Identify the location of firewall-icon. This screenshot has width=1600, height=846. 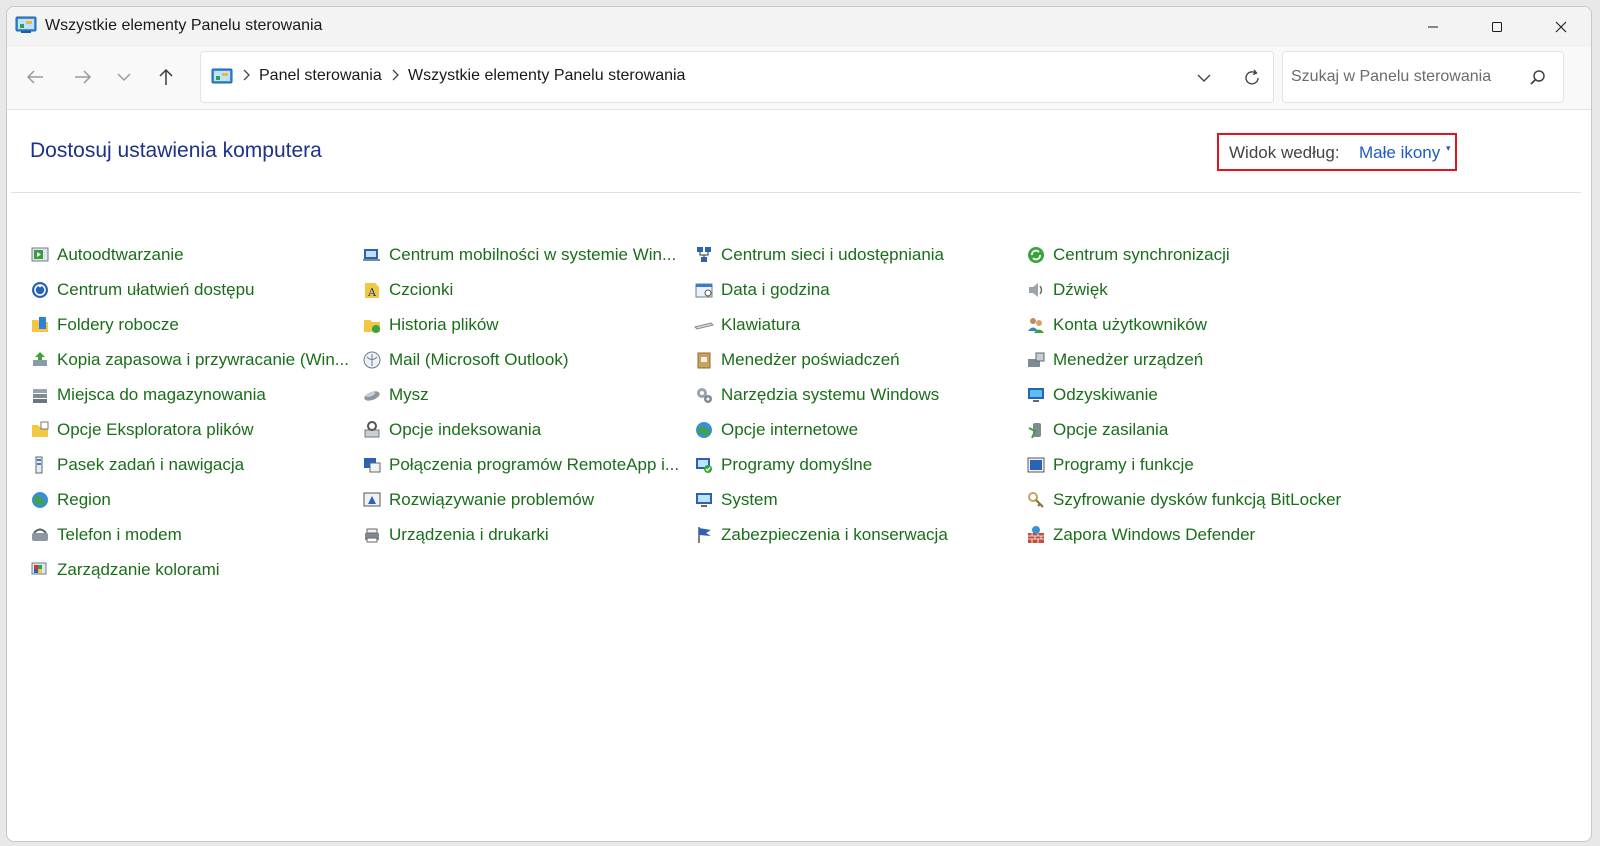
(1036, 534).